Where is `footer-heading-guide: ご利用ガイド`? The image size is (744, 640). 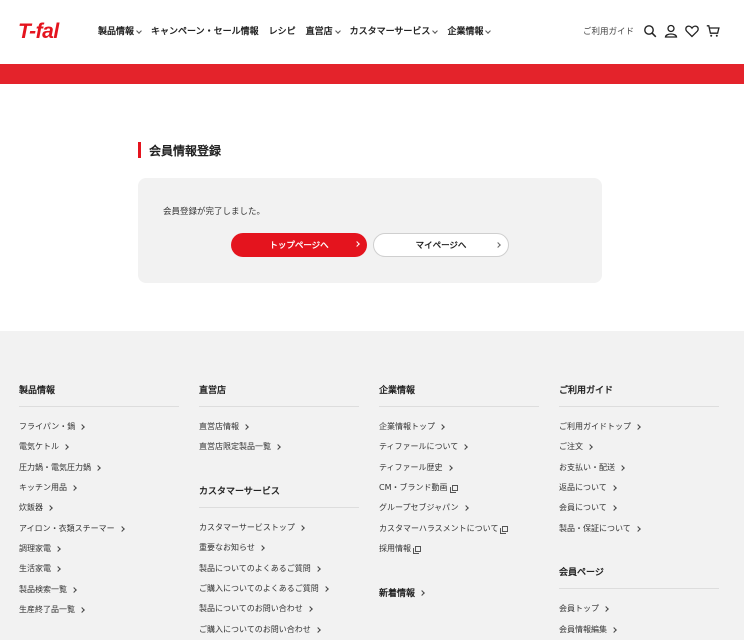
footer-heading-guide: ご利用ガイド is located at coordinates (586, 391).